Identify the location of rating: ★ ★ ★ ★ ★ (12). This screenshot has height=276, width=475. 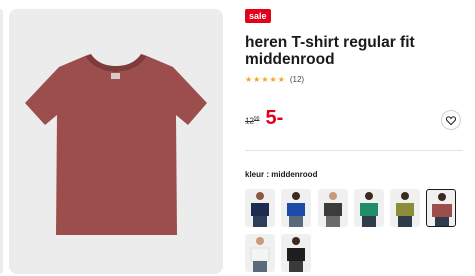
(274, 79).